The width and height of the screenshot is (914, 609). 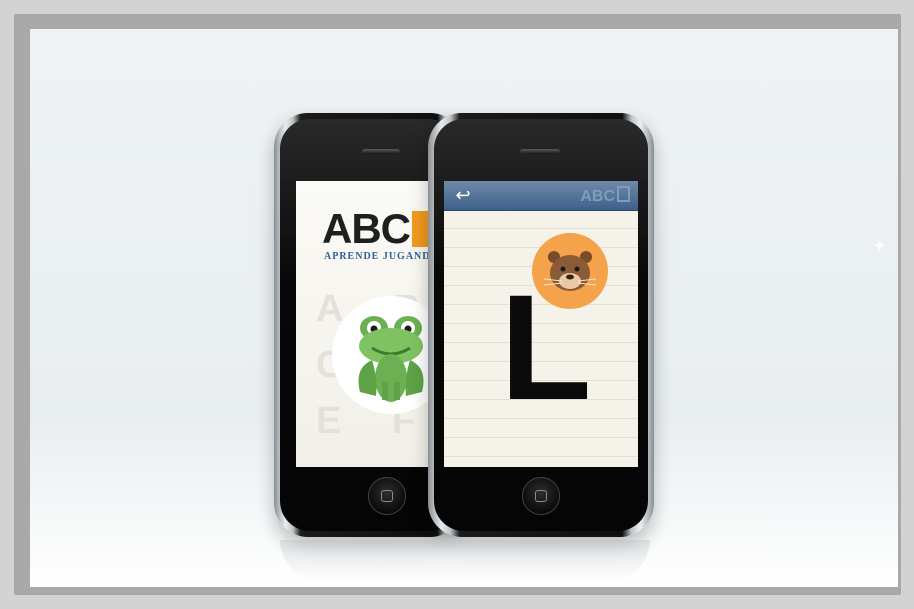 I want to click on app-logo: ABC, so click(x=379, y=229).